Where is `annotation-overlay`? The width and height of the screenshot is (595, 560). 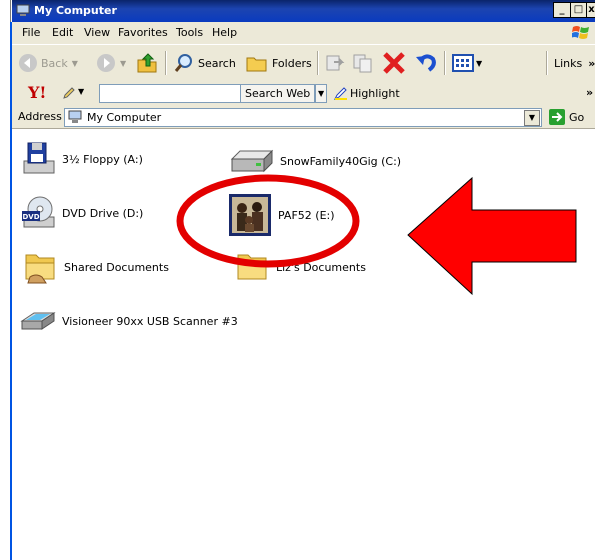 annotation-overlay is located at coordinates (376, 235).